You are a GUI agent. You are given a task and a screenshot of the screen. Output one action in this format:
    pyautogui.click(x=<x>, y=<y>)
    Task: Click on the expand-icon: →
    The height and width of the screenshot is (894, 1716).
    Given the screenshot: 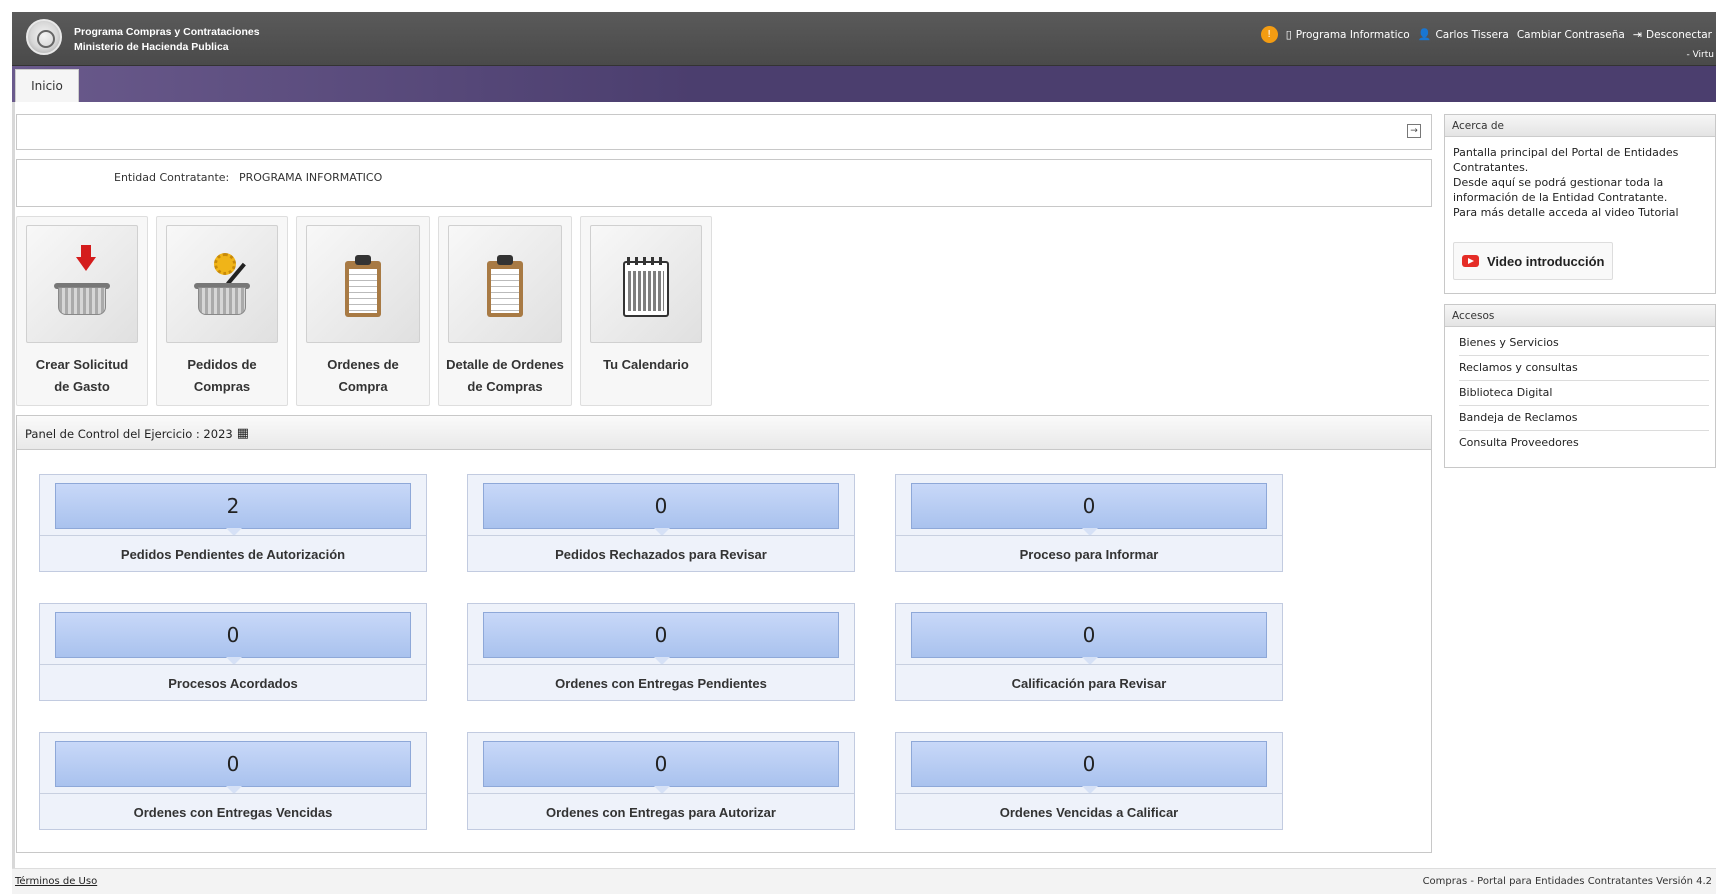 What is the action you would take?
    pyautogui.click(x=1414, y=131)
    